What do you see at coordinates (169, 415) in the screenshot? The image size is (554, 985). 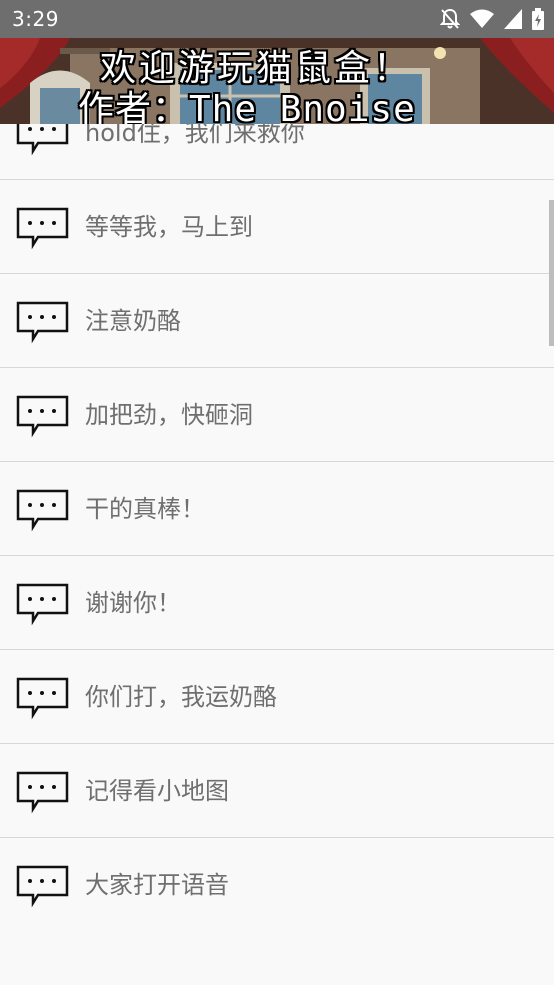 I see `phrase-label: 加把劲，快砸洞` at bounding box center [169, 415].